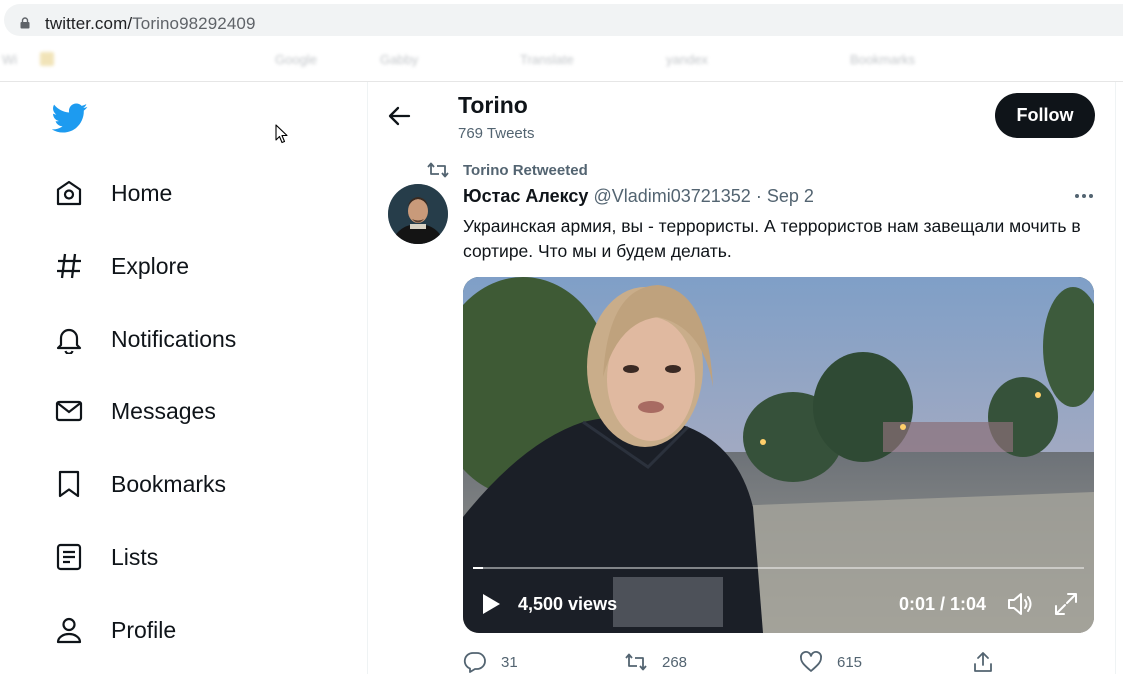 The height and width of the screenshot is (674, 1123). I want to click on nav-label: Explore, so click(150, 265).